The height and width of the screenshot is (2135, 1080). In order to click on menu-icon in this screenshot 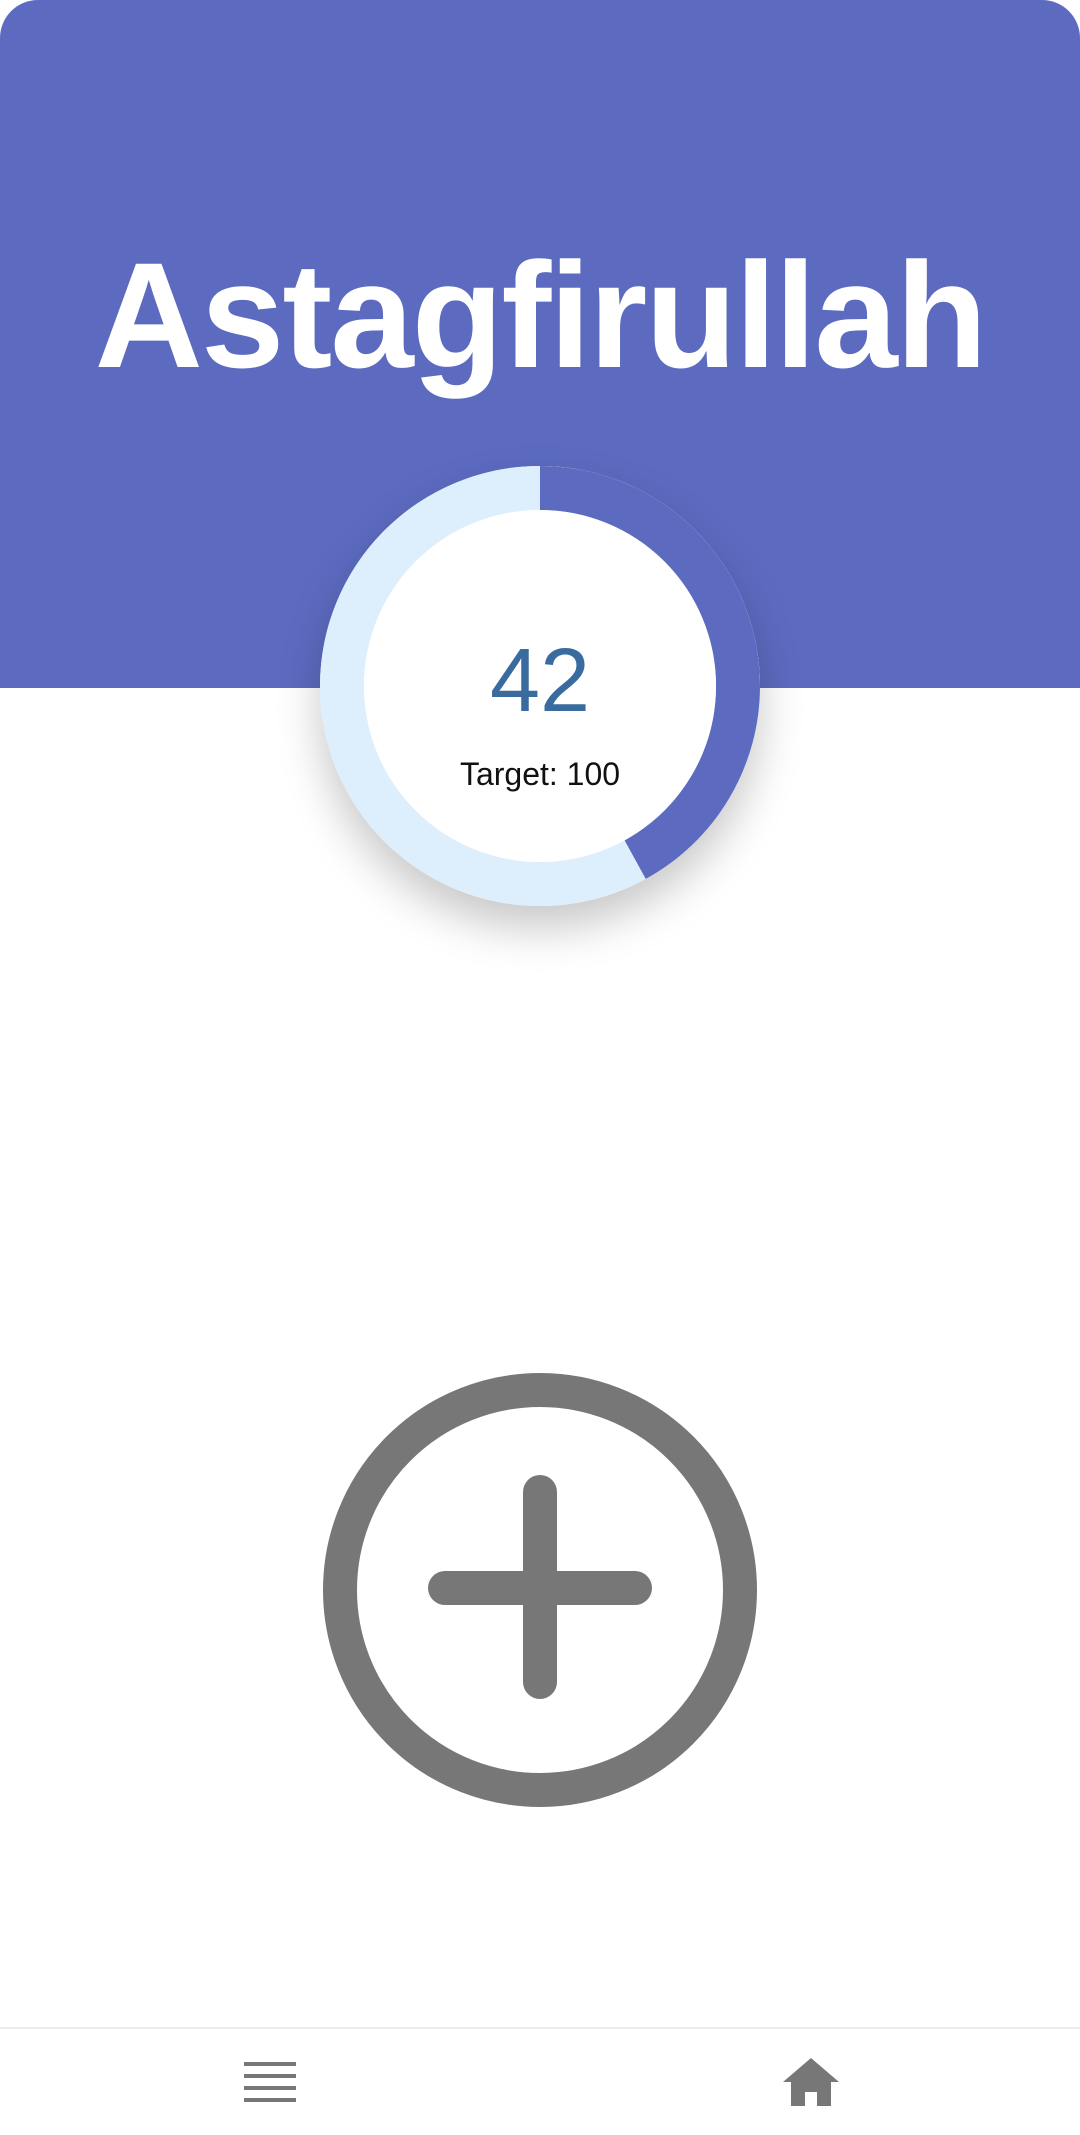, I will do `click(270, 2082)`.